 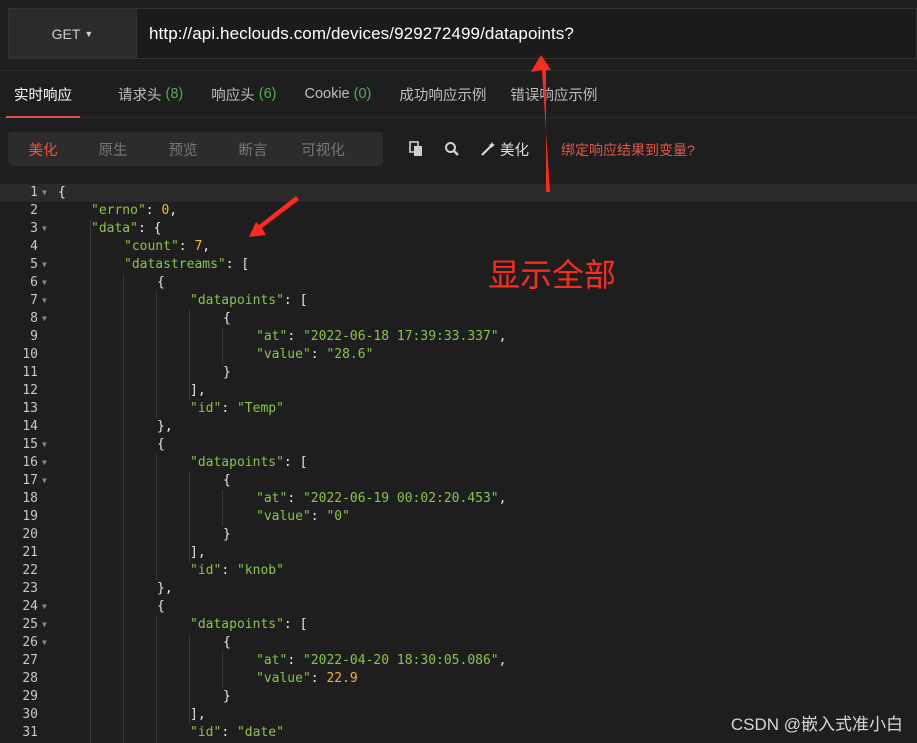 What do you see at coordinates (30, 534) in the screenshot?
I see `line-number: 20` at bounding box center [30, 534].